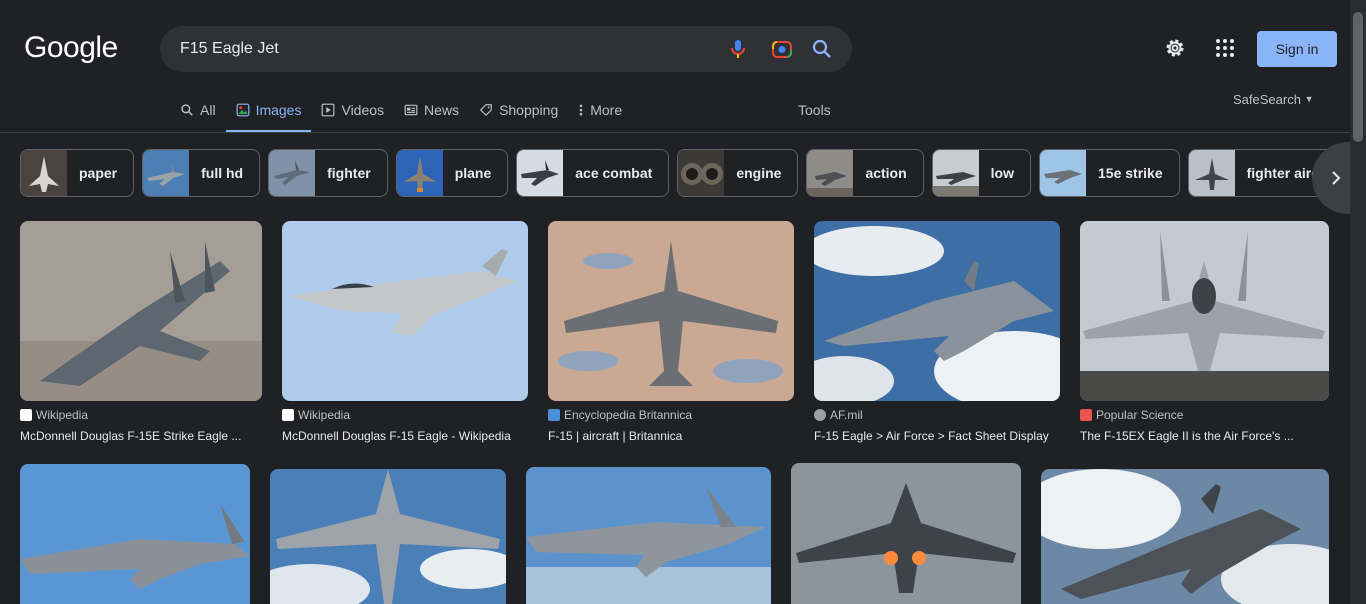 The image size is (1366, 604). What do you see at coordinates (759, 173) in the screenshot?
I see `chip-label: engine` at bounding box center [759, 173].